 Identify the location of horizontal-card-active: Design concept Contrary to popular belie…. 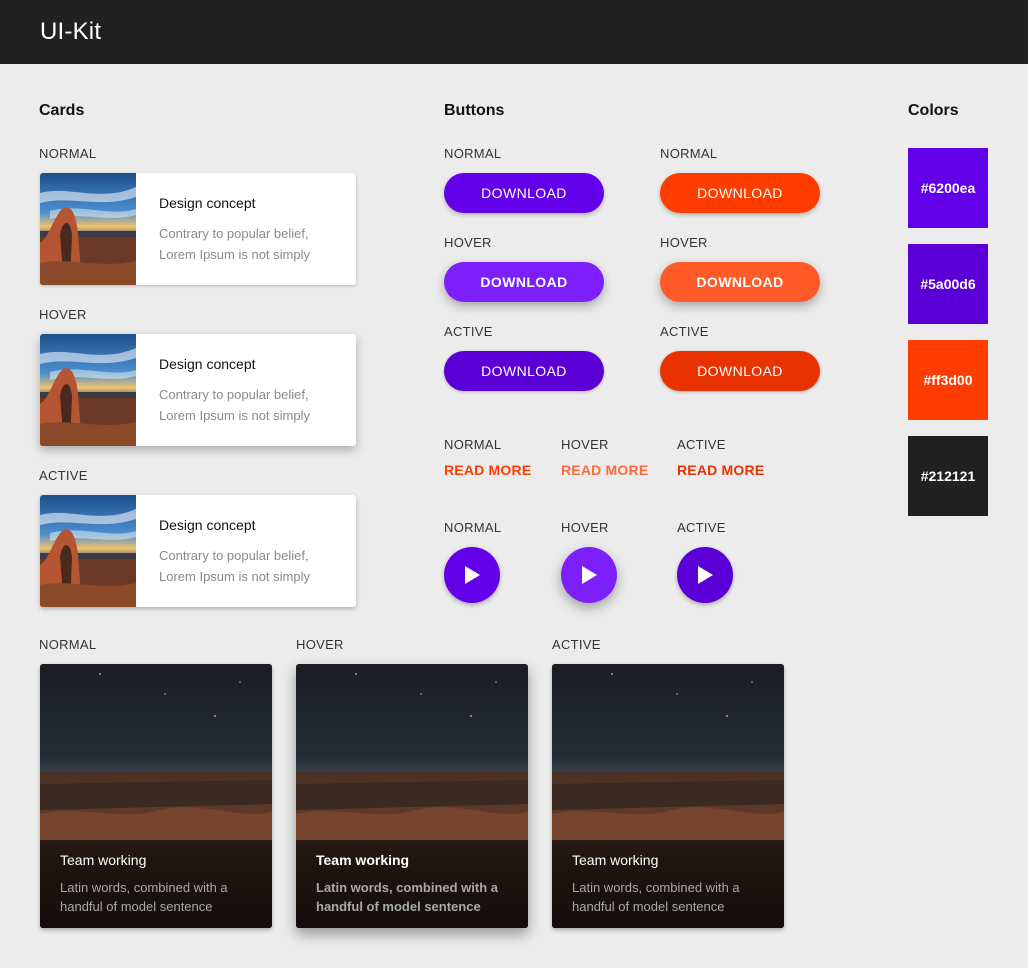
(198, 551).